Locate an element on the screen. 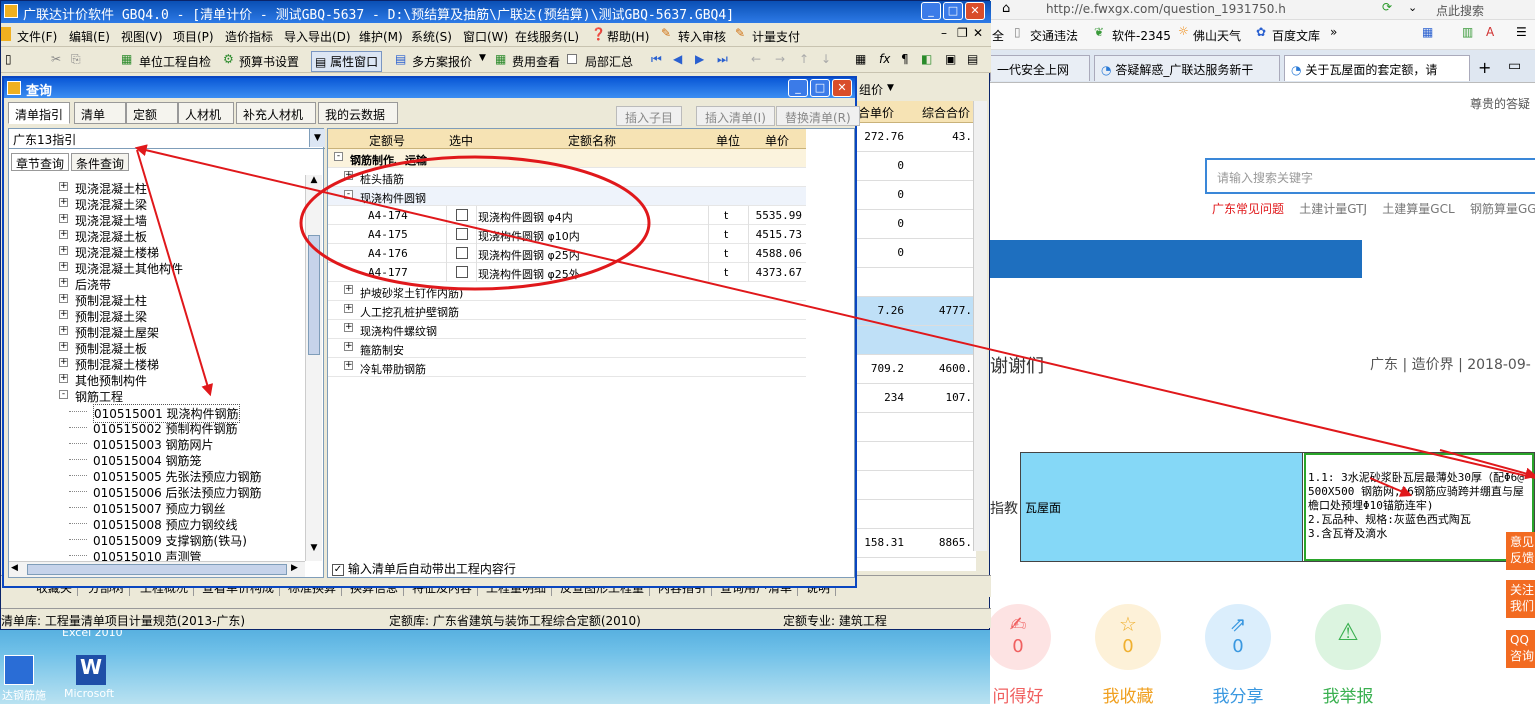 This screenshot has height=704, width=1535. mdi-restore-icon: ❐ is located at coordinates (962, 33).